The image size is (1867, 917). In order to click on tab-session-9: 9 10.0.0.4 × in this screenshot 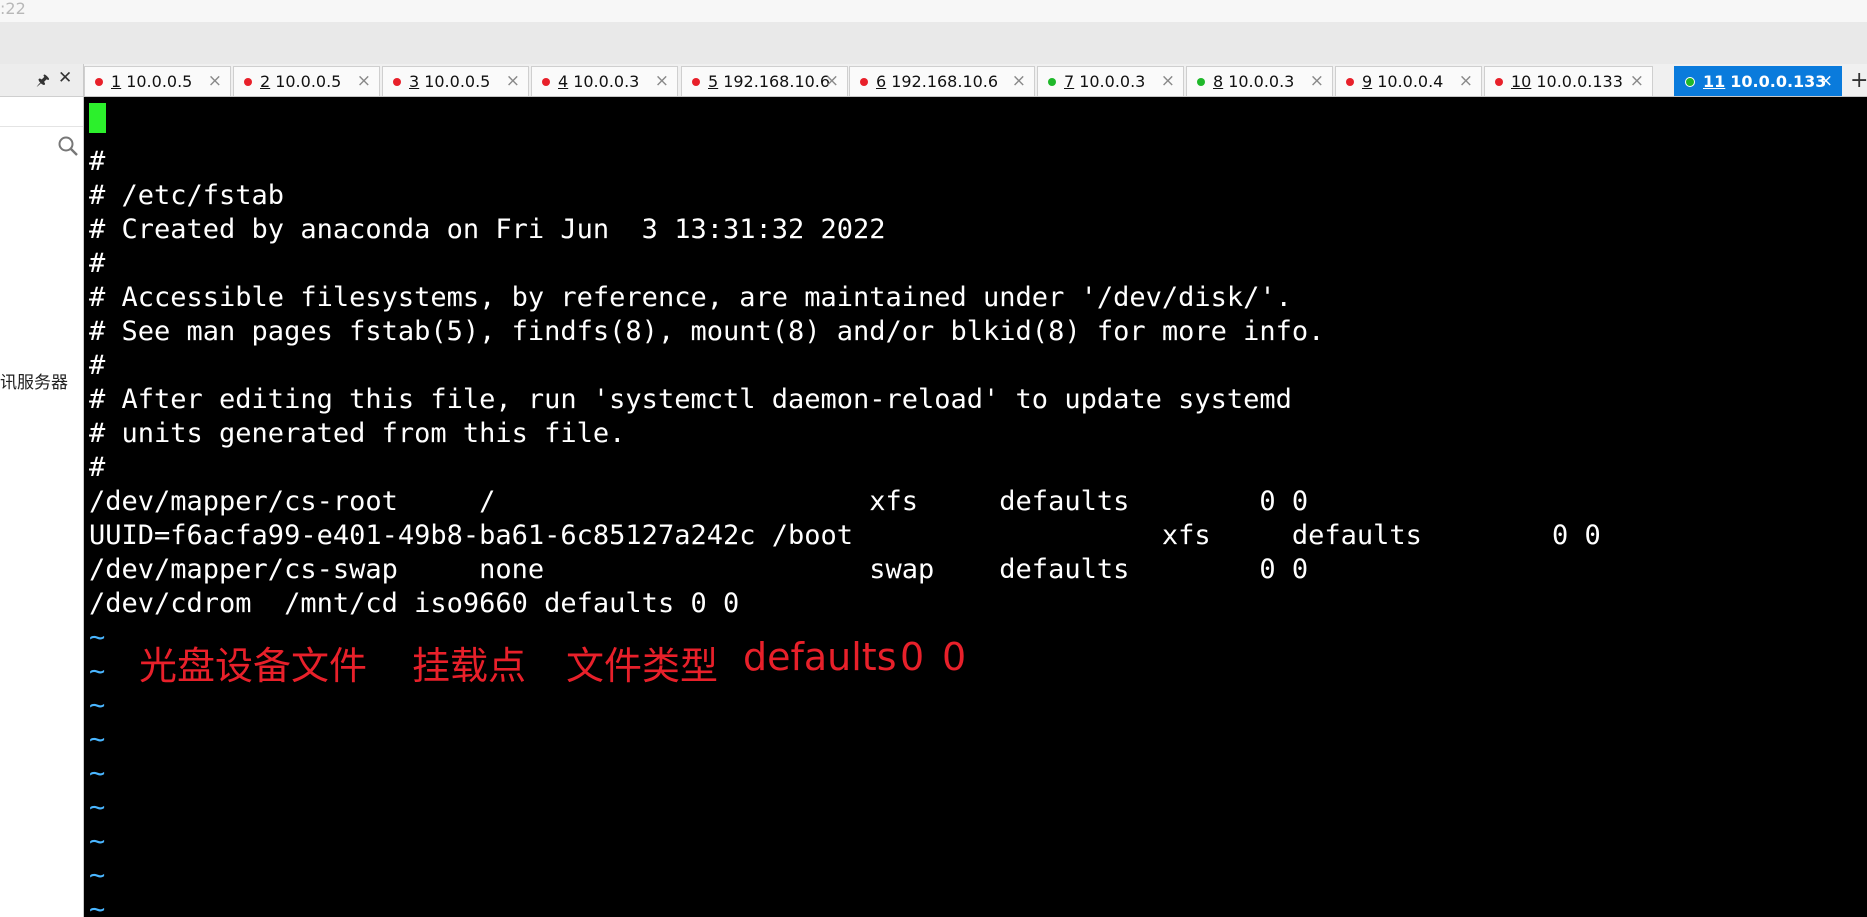, I will do `click(1408, 81)`.